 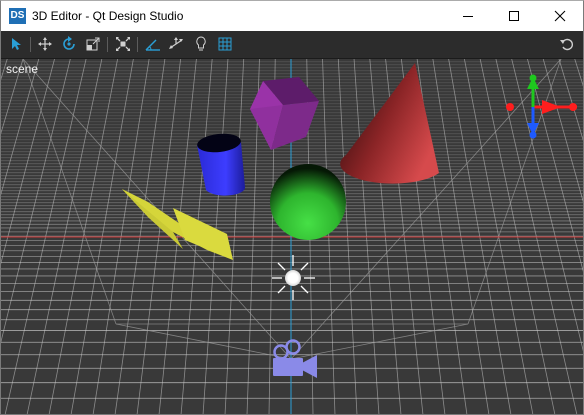 I want to click on select-tool-button, so click(x=16, y=44).